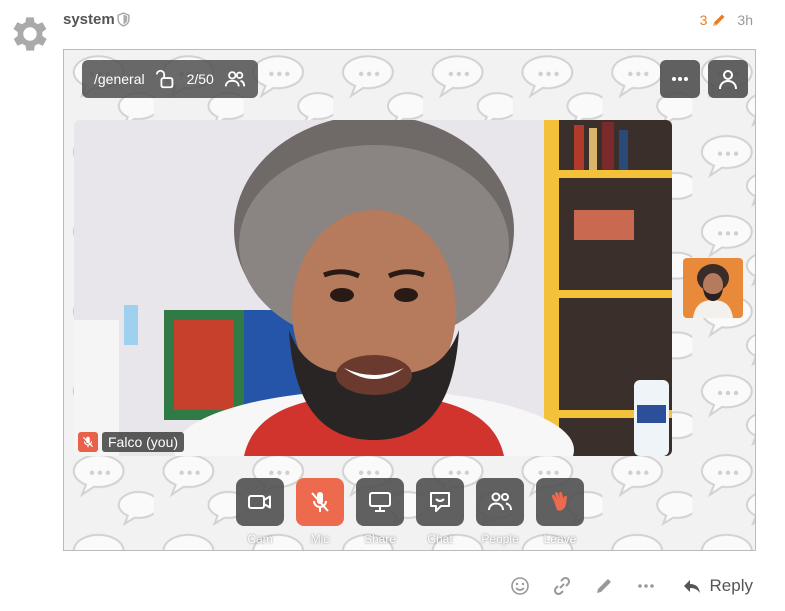 The image size is (785, 611). What do you see at coordinates (260, 539) in the screenshot?
I see `cam-label: Cam` at bounding box center [260, 539].